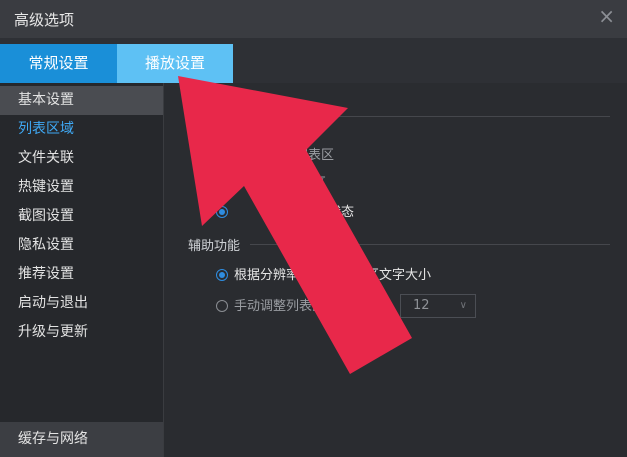 This screenshot has height=457, width=627. Describe the element at coordinates (267, 275) in the screenshot. I see `option-label-start: 根据分辨率` at that location.